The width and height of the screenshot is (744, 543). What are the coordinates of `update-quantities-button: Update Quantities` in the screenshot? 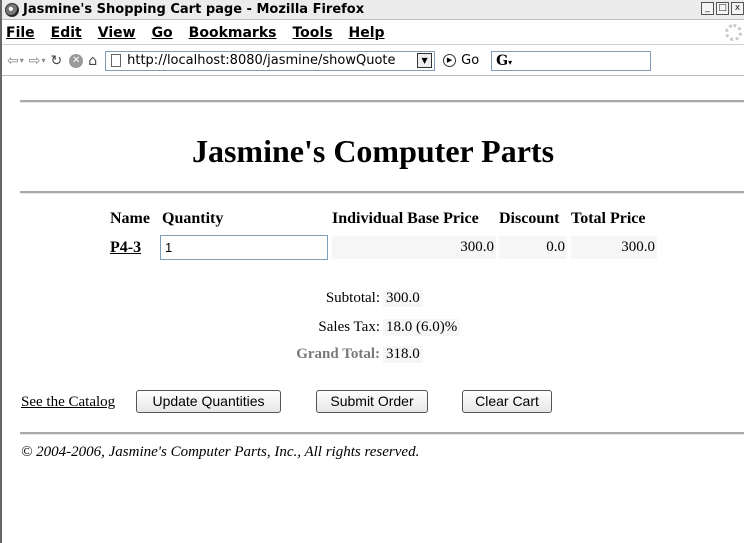 It's located at (208, 401).